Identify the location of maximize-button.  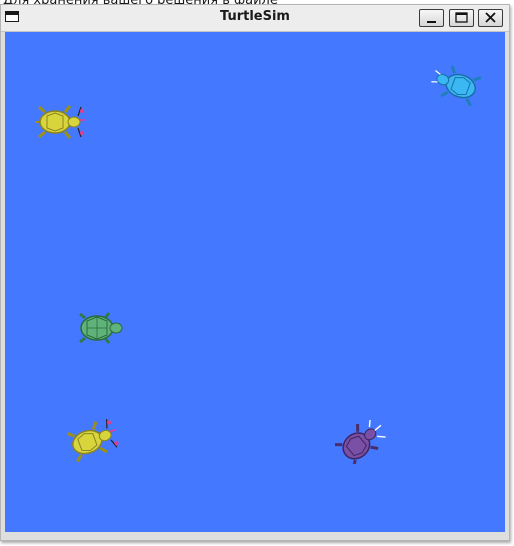
(461, 18).